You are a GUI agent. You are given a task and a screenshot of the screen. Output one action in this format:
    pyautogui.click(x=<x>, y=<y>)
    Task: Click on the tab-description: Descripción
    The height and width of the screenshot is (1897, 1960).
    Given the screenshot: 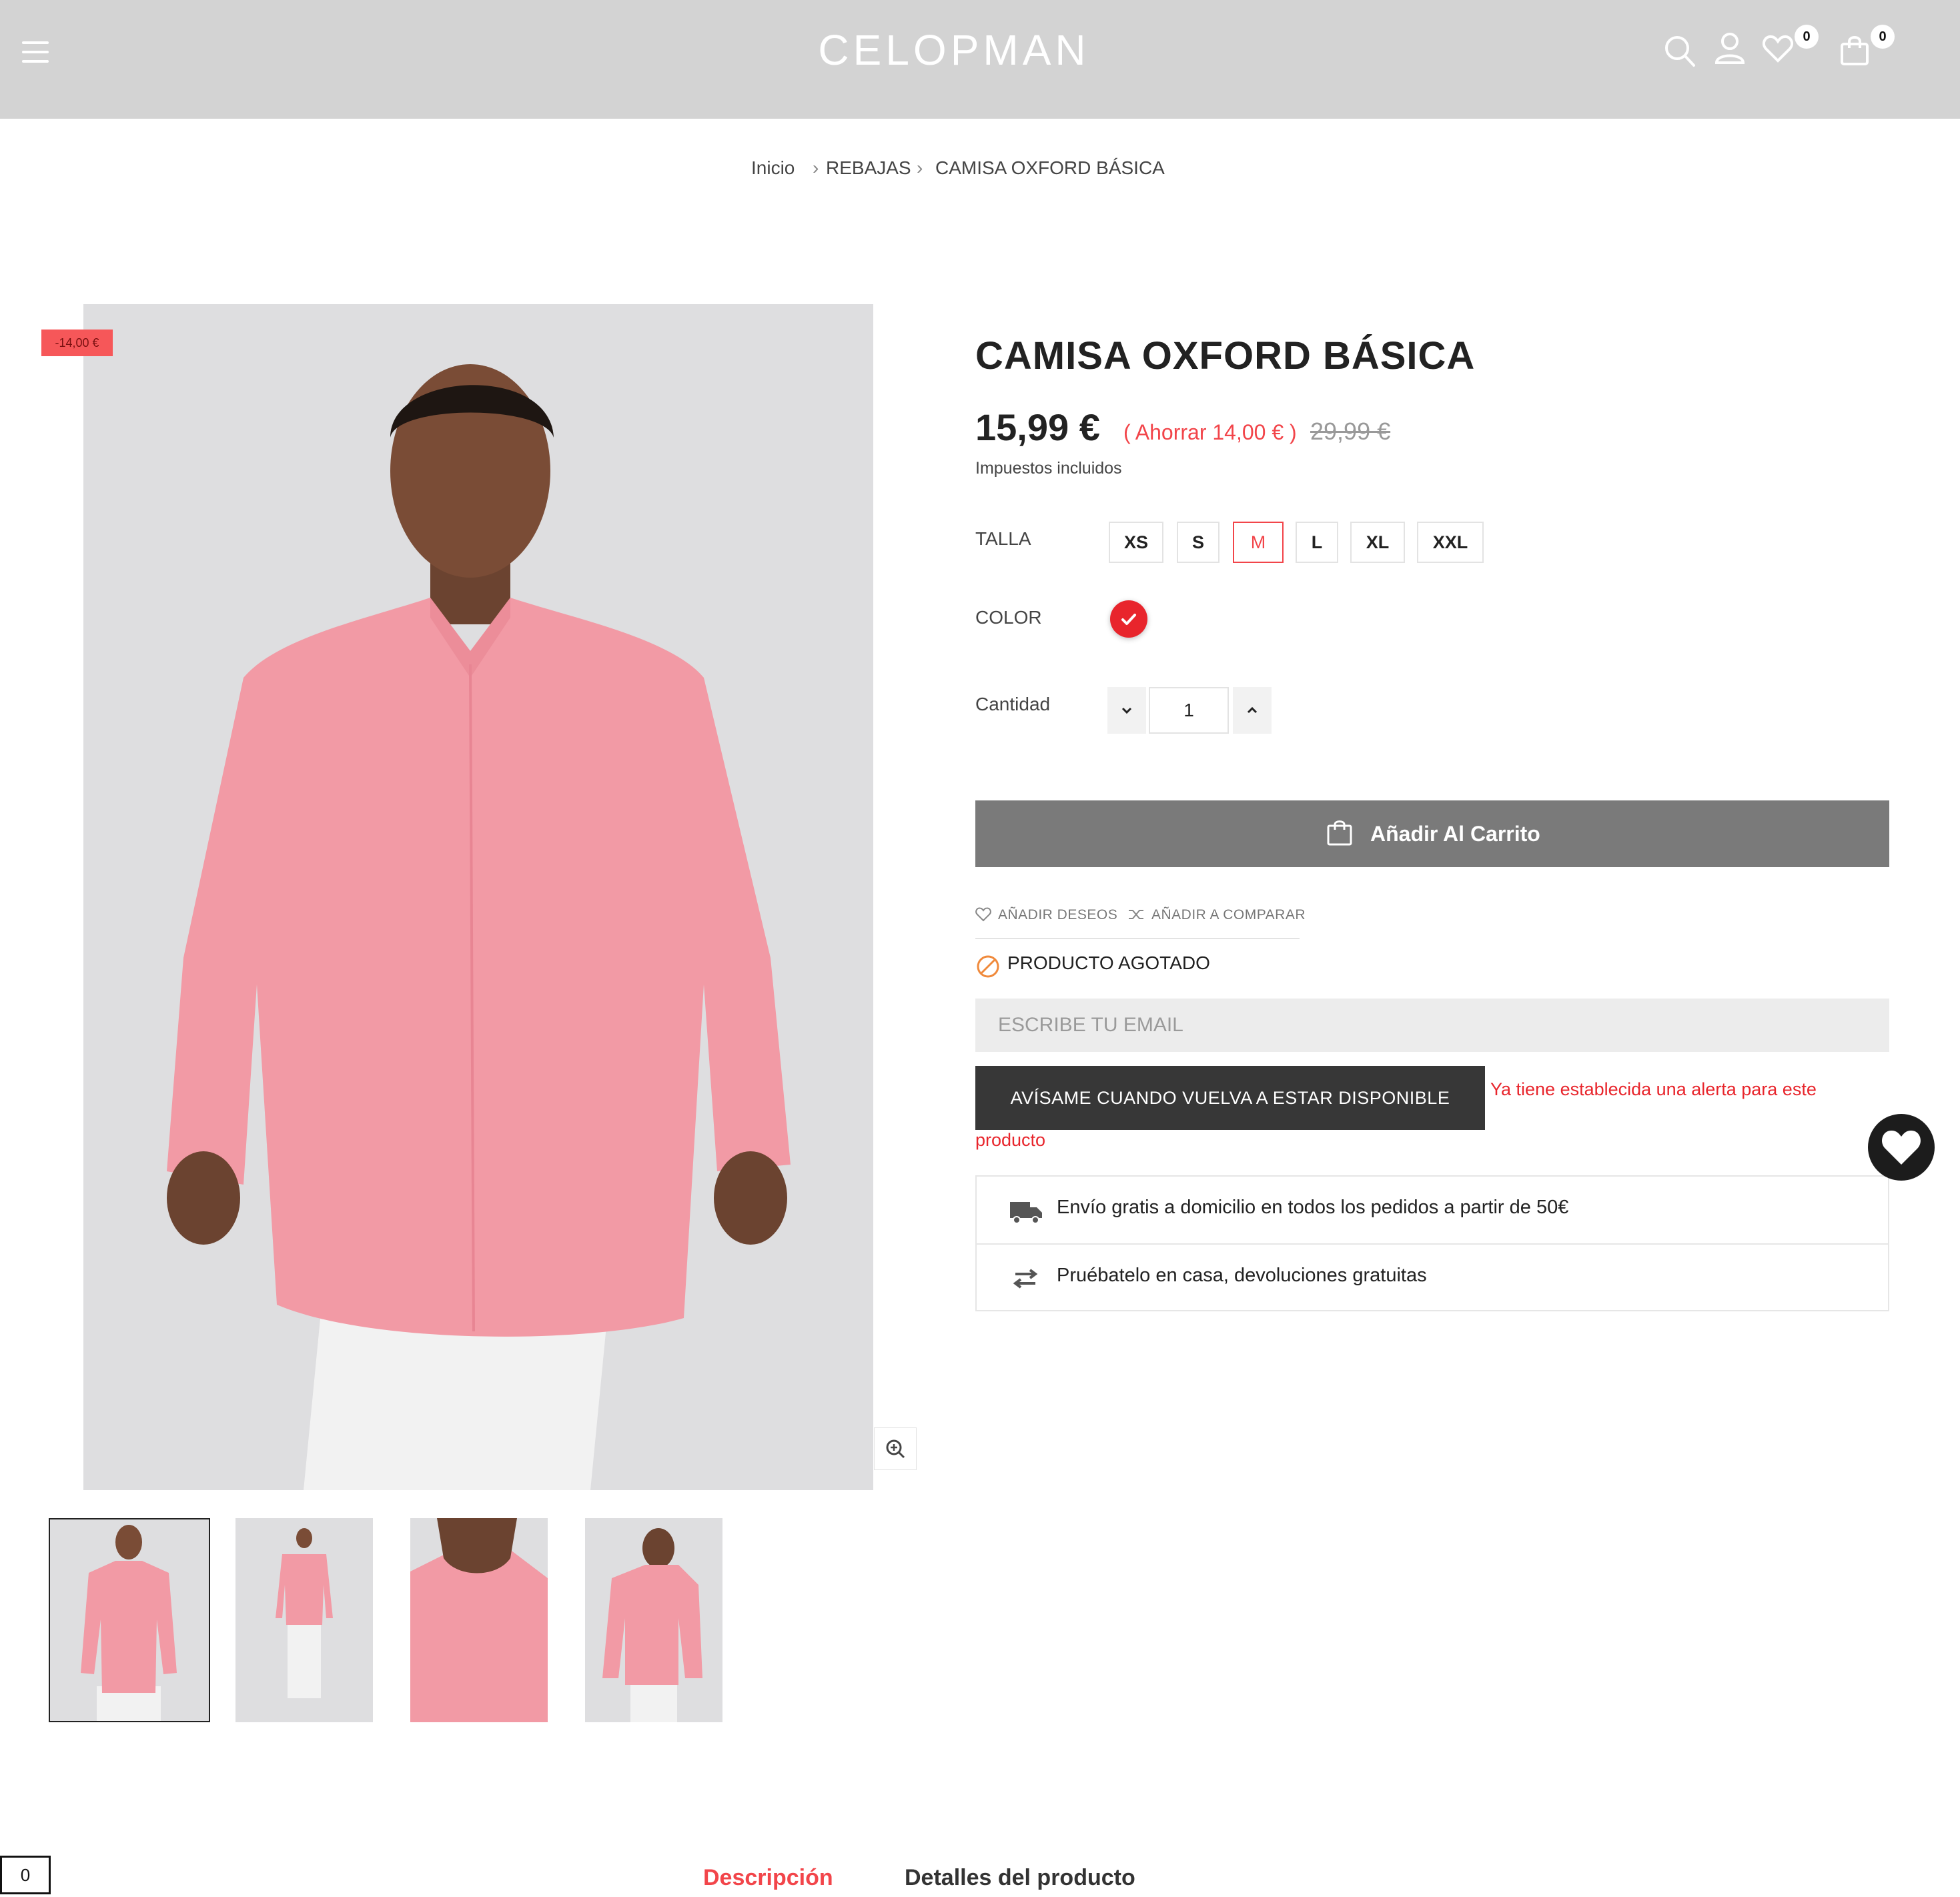 What is the action you would take?
    pyautogui.click(x=768, y=1878)
    